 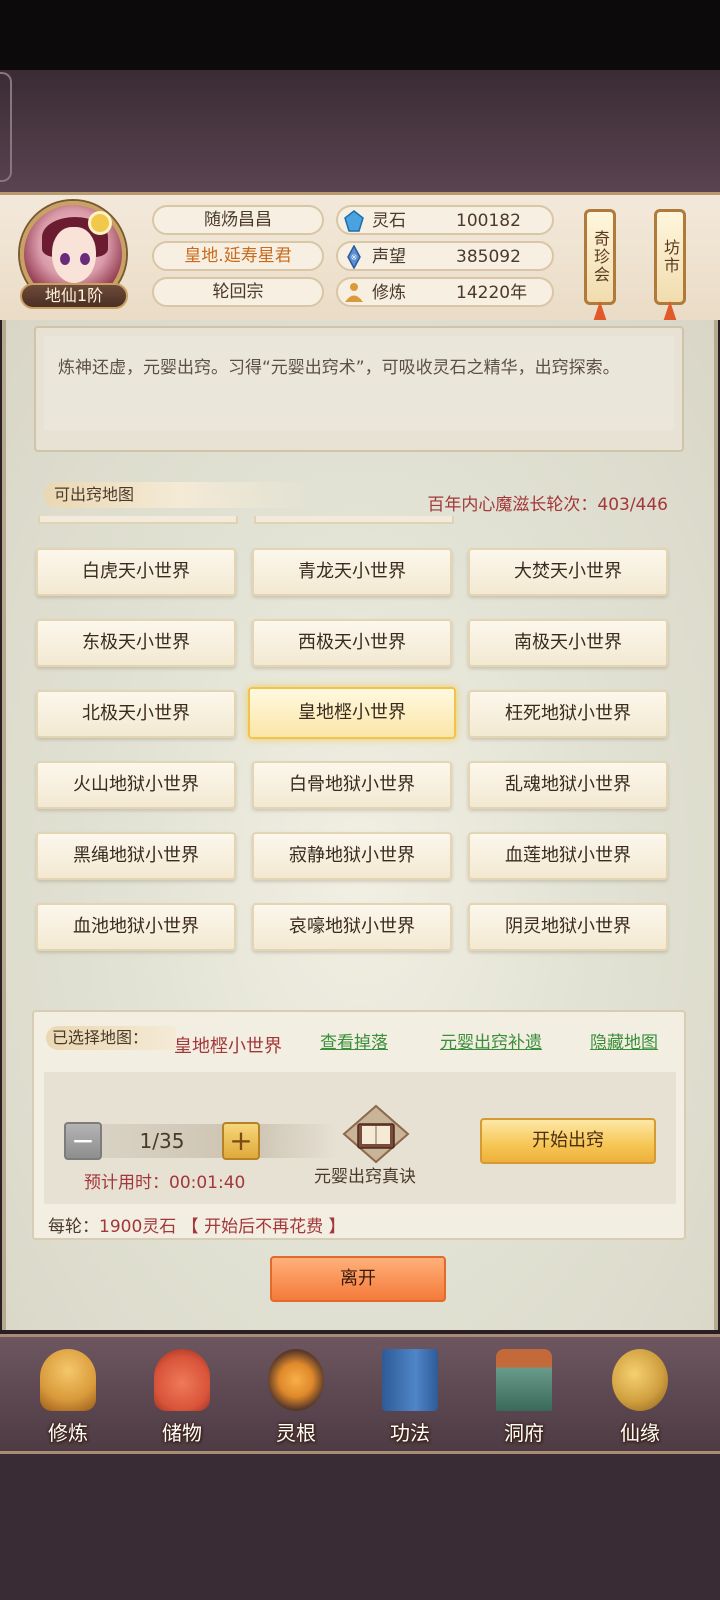 I want to click on quantity-display: 1/35, so click(x=162, y=1141).